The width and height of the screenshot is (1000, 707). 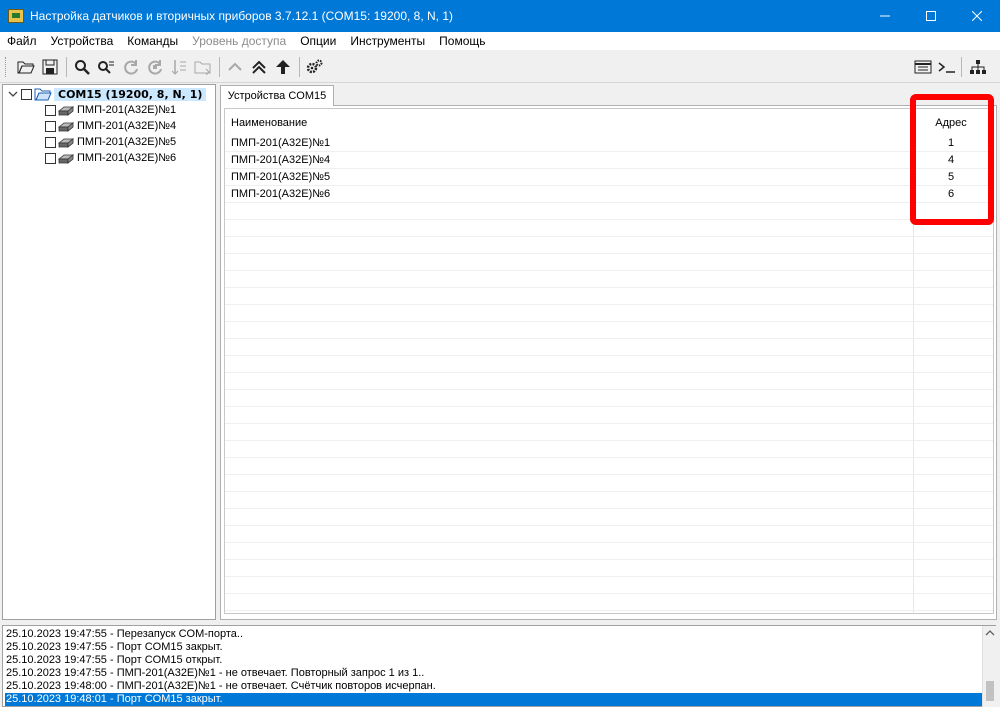 I want to click on move-top-button, so click(x=259, y=67).